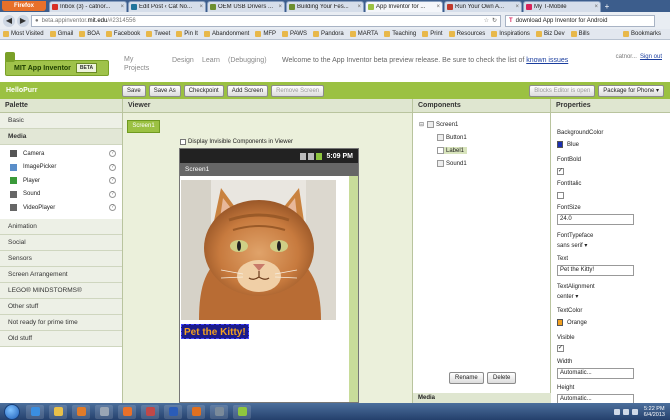  I want to click on tray-network-icon, so click(616, 411).